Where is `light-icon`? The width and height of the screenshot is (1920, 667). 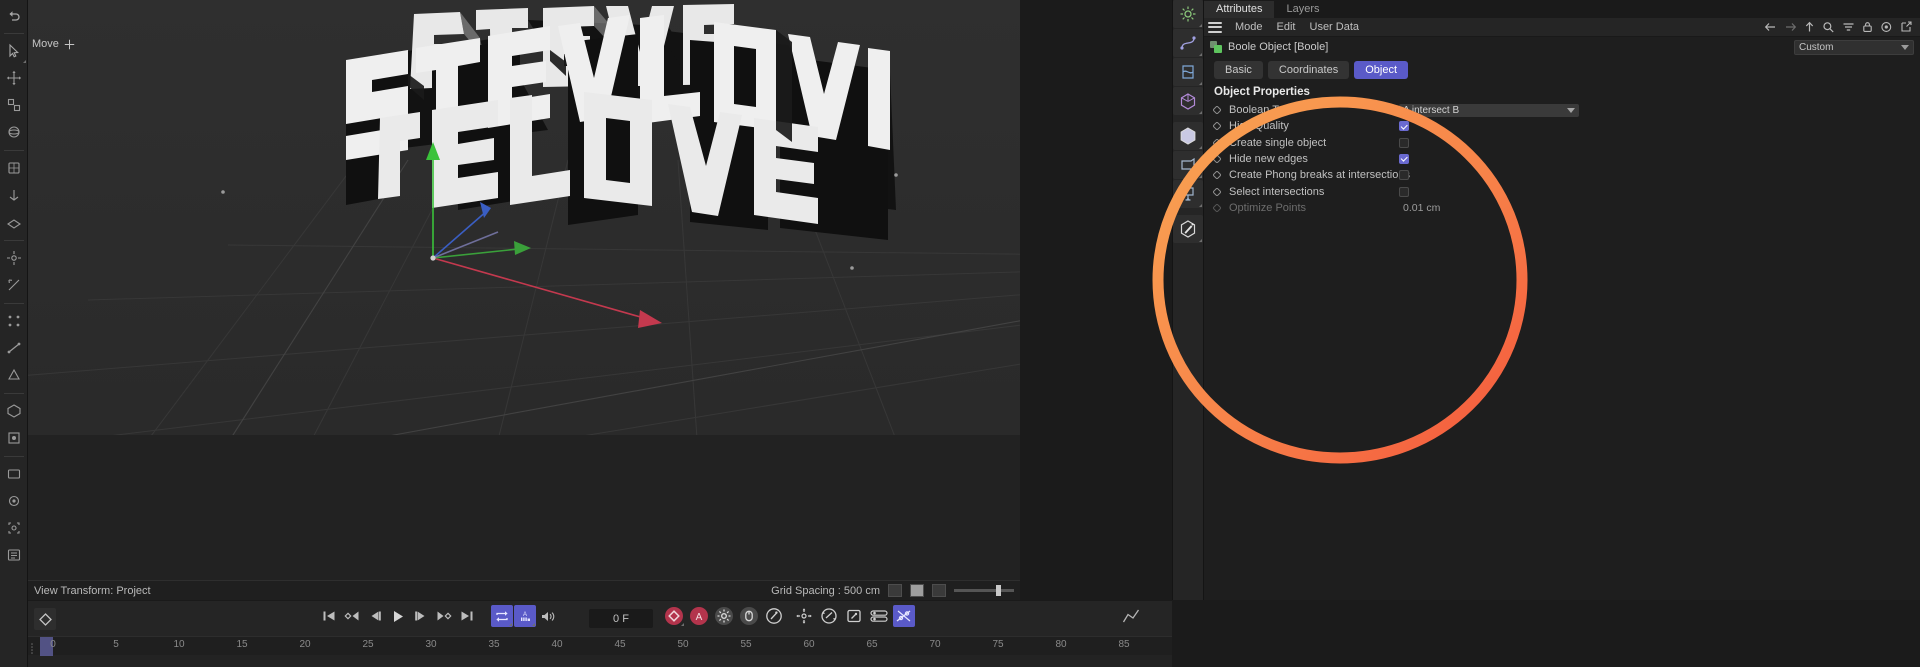 light-icon is located at coordinates (1188, 194).